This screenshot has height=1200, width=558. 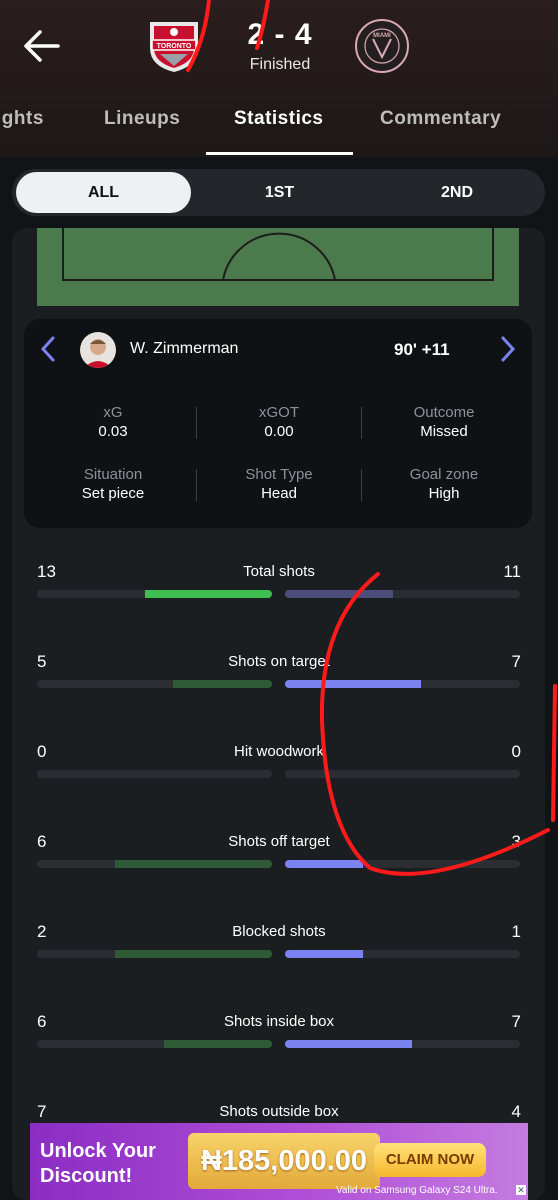 I want to click on stat-name: Shots inside box, so click(x=279, y=1021).